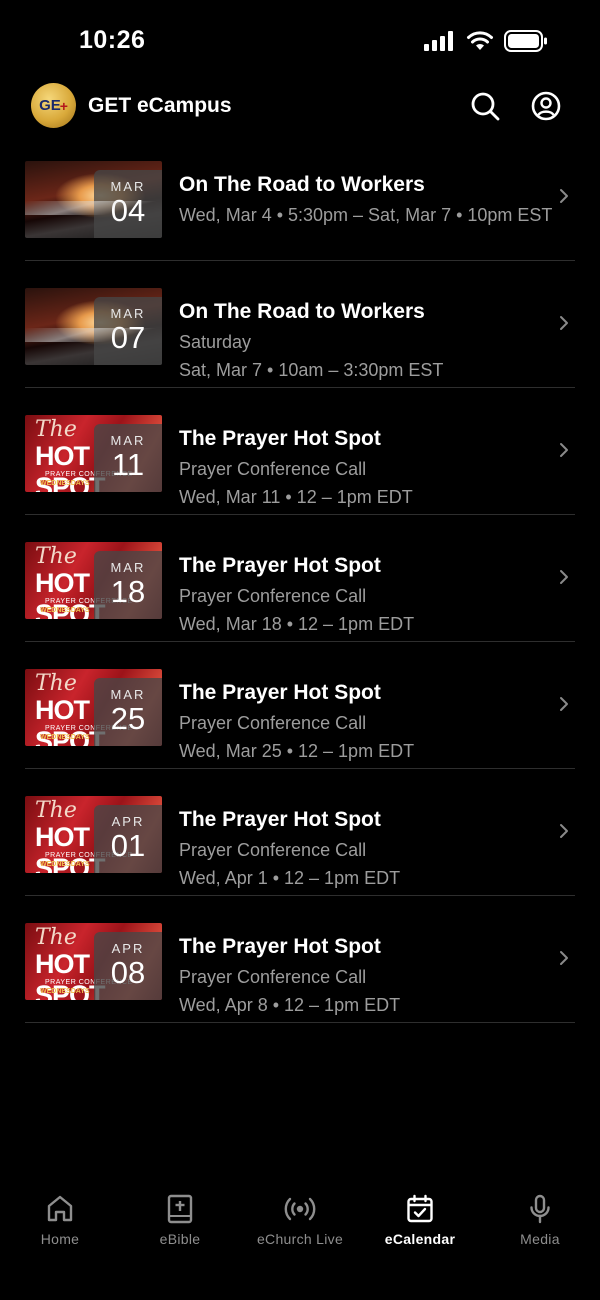 This screenshot has height=1300, width=600. I want to click on tab-home: Home, so click(60, 1240).